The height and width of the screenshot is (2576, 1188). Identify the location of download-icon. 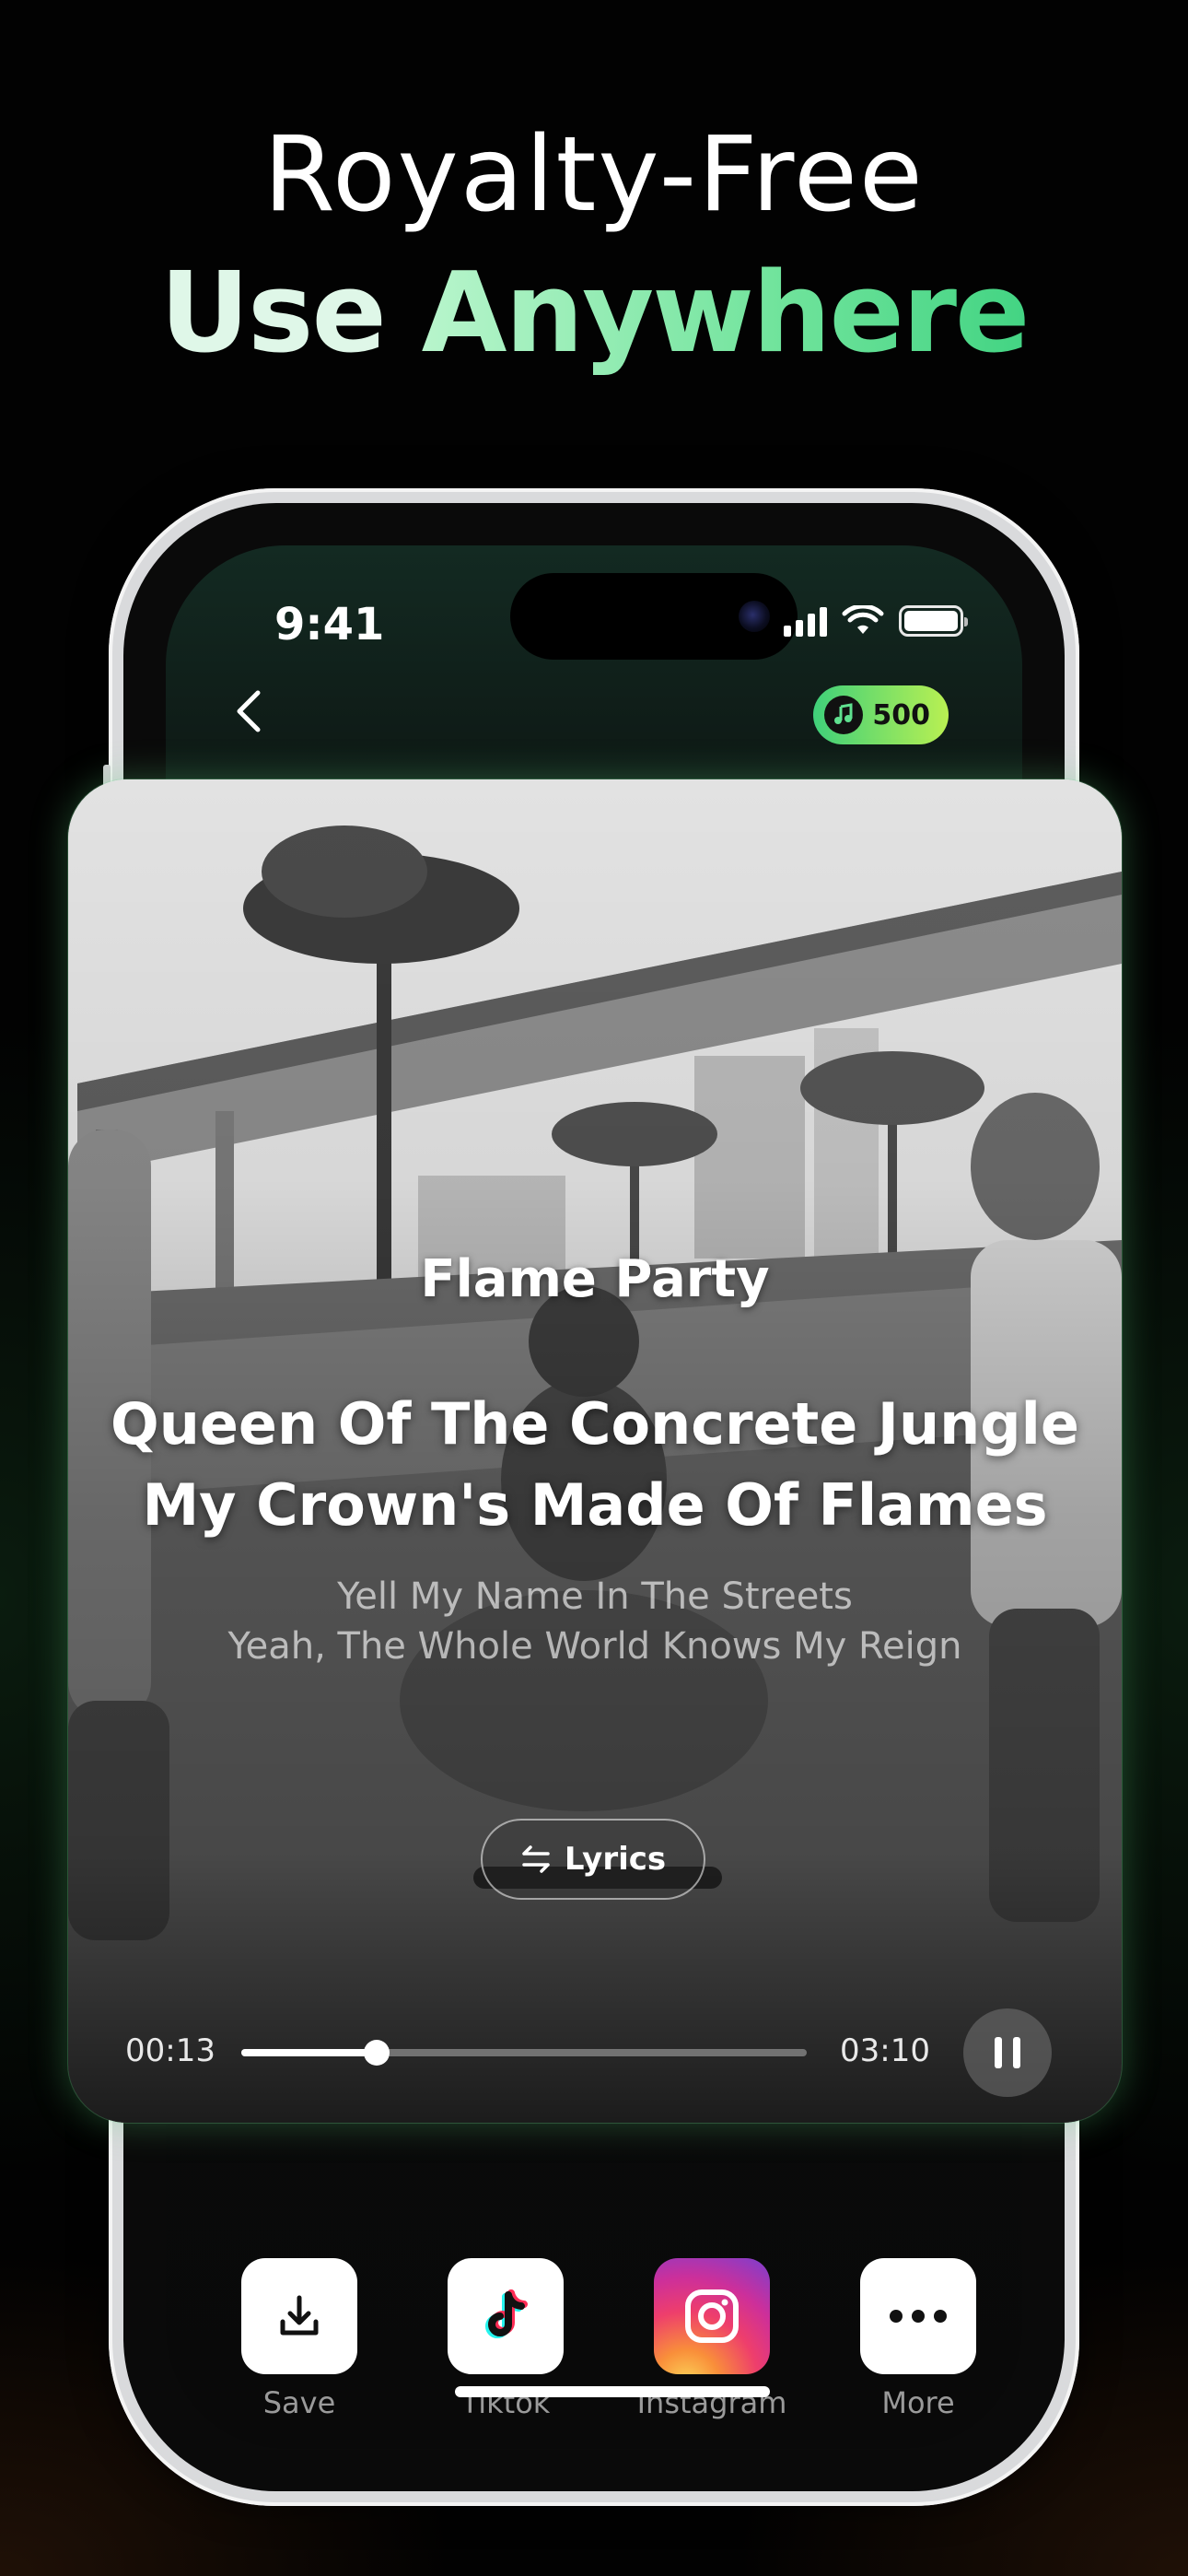
(299, 2315).